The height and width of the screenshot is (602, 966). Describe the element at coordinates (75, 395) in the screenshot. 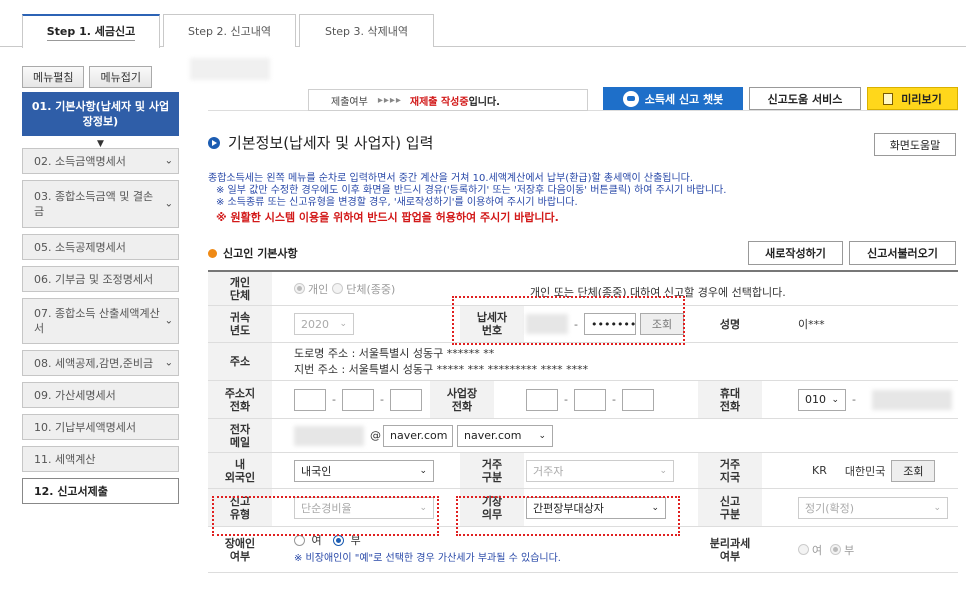

I see `sidebar-item-label: 09. 가산세명세서` at that location.